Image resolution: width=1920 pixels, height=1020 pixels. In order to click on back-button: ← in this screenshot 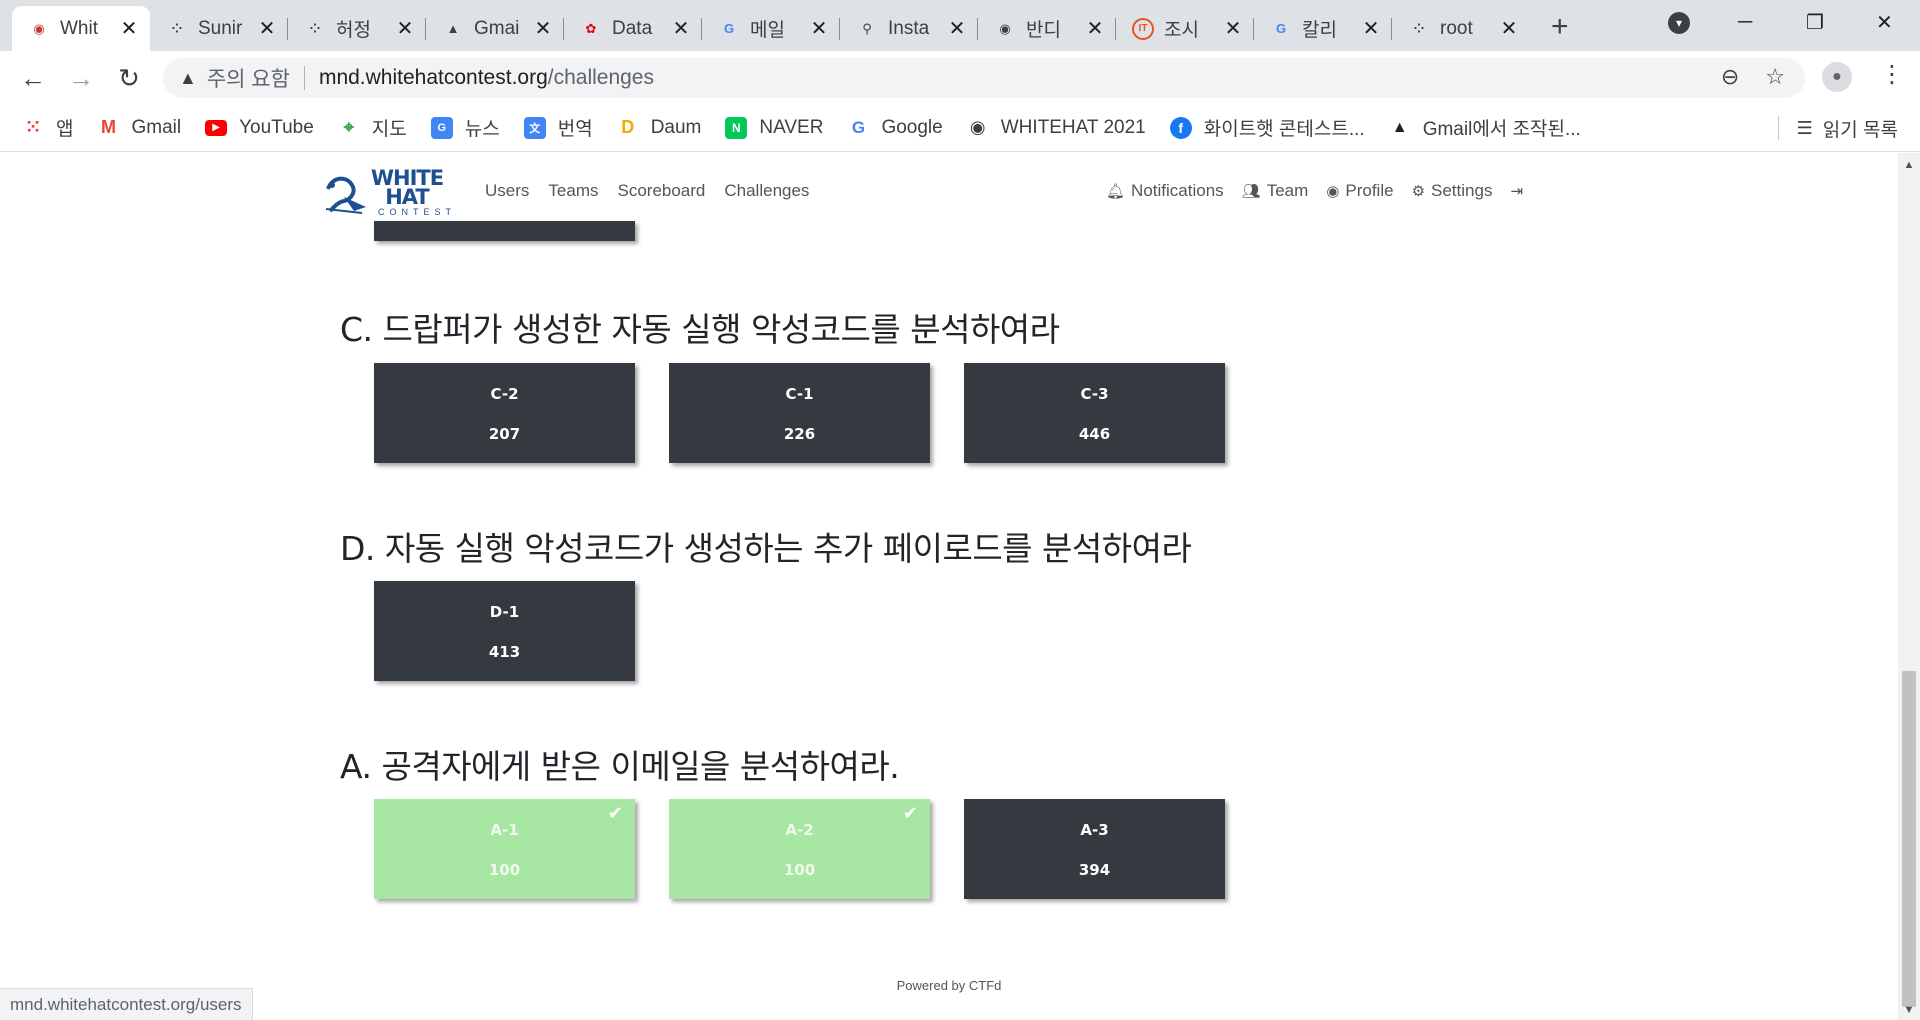, I will do `click(33, 78)`.